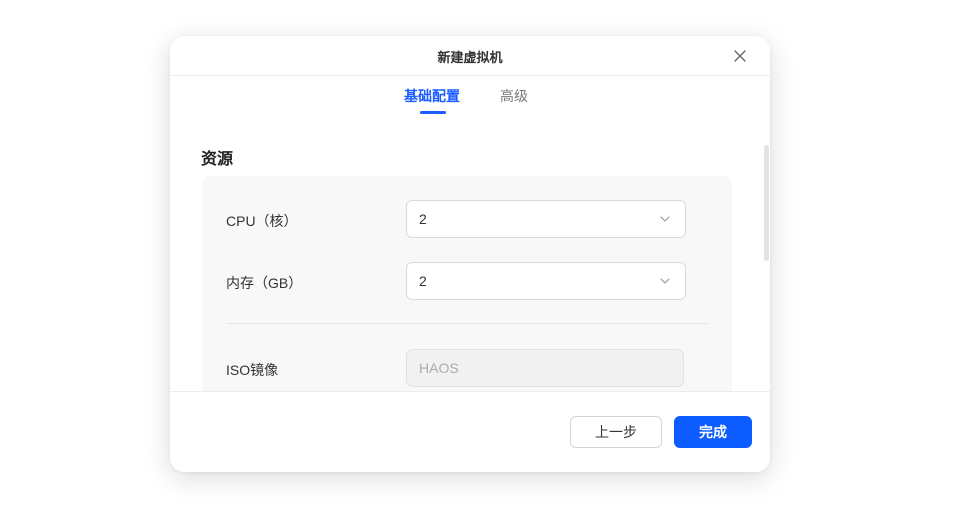  What do you see at coordinates (546, 281) in the screenshot?
I see `memory-select: 2` at bounding box center [546, 281].